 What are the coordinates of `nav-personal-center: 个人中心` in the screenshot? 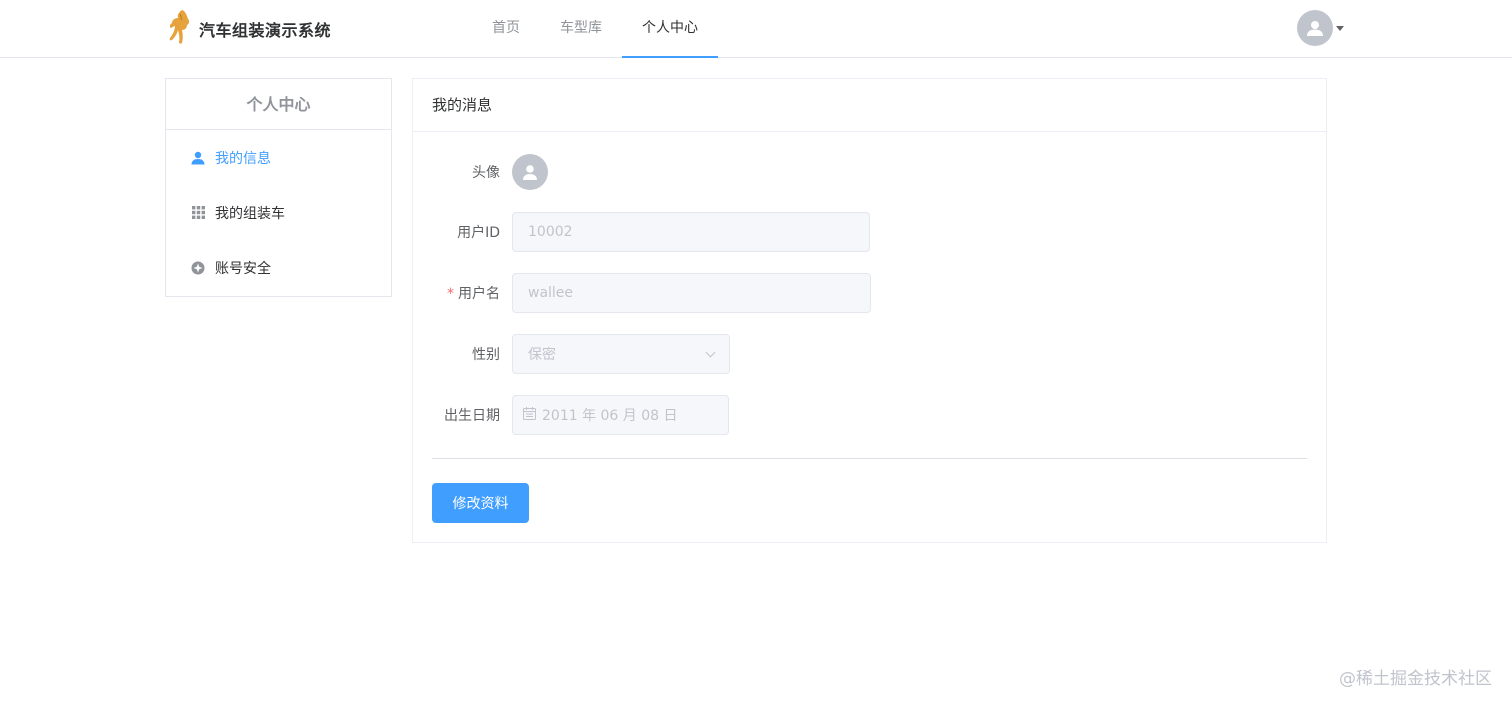 It's located at (670, 29).